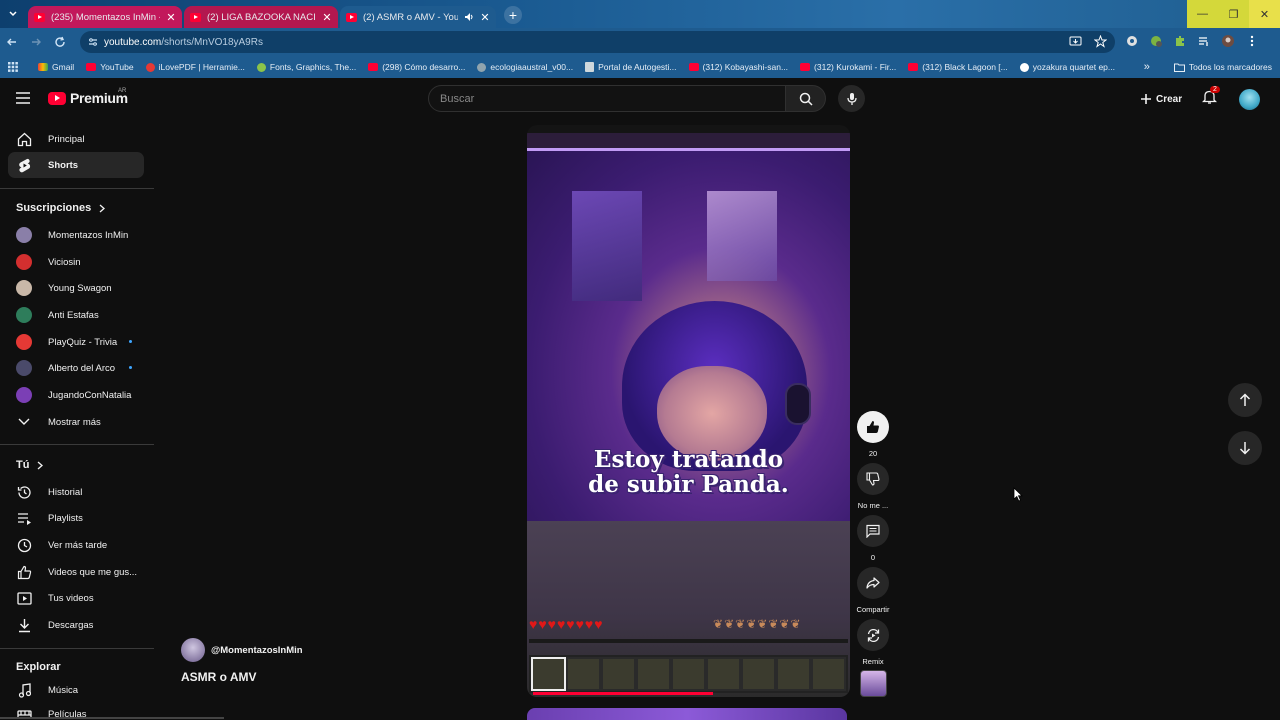 The height and width of the screenshot is (720, 1280). Describe the element at coordinates (12, 67) in the screenshot. I see `apps-grid-icon` at that location.